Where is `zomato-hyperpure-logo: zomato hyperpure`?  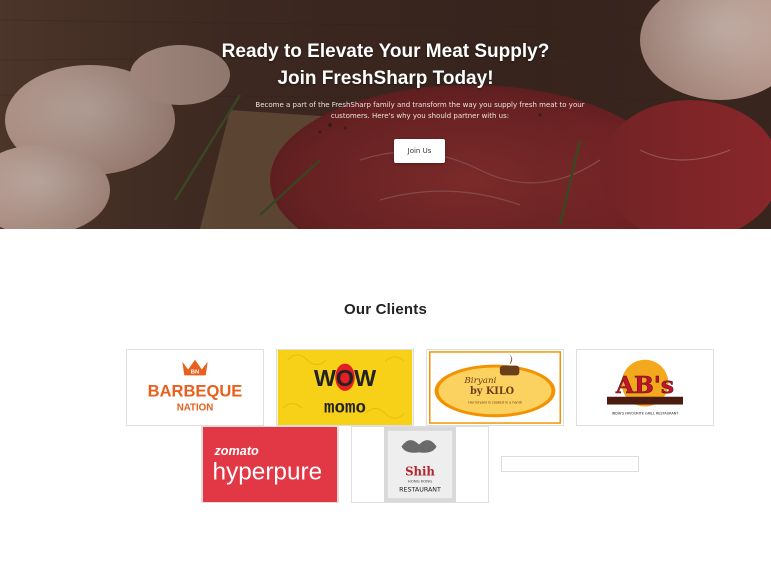 zomato-hyperpure-logo: zomato hyperpure is located at coordinates (270, 464).